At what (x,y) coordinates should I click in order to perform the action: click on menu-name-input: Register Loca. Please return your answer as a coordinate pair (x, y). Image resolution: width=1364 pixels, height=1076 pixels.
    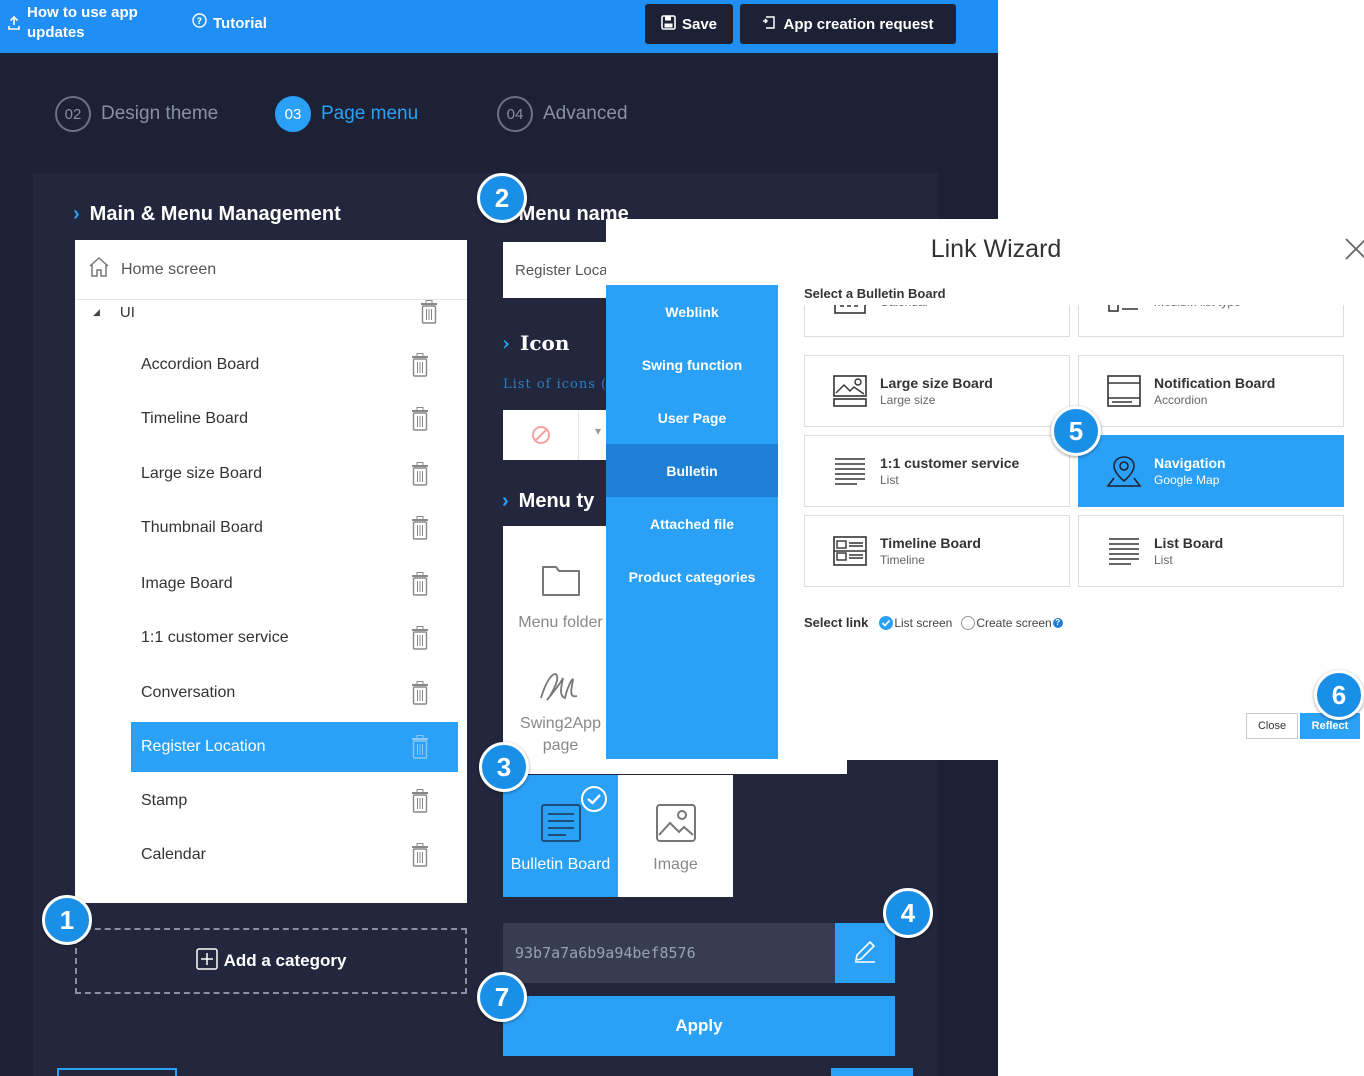
    Looking at the image, I should click on (558, 270).